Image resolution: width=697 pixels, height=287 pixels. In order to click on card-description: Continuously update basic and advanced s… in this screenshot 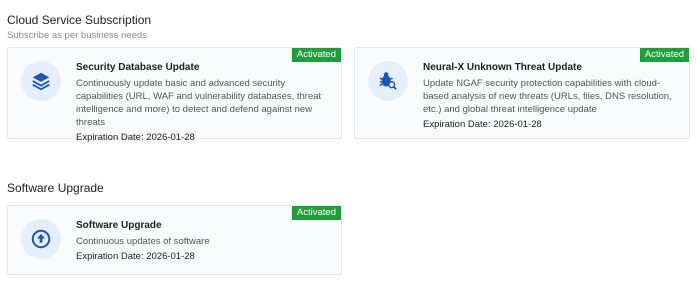, I will do `click(199, 103)`.